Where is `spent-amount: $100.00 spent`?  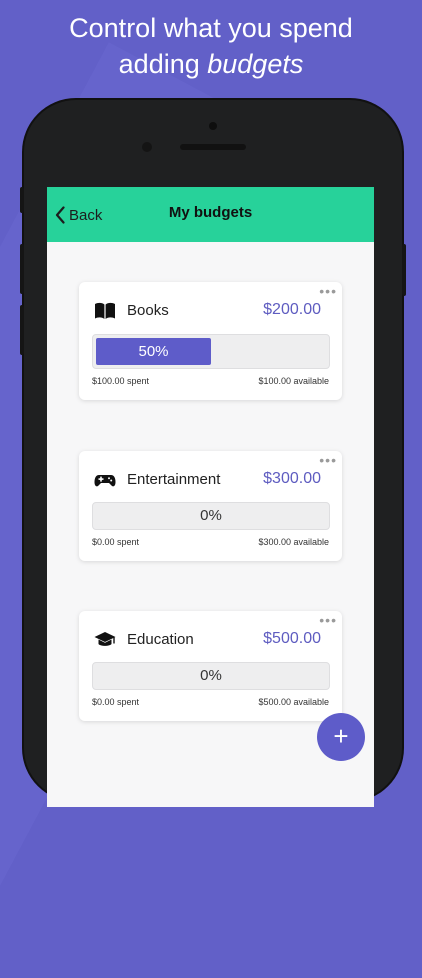 spent-amount: $100.00 spent is located at coordinates (121, 381).